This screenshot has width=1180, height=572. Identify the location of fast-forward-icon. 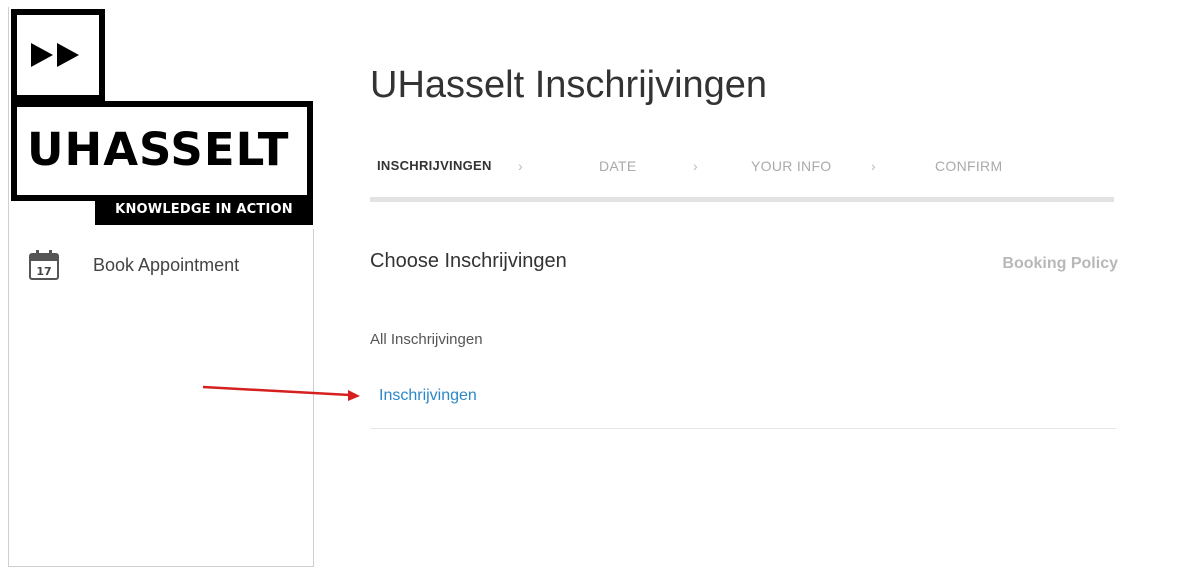
(58, 55).